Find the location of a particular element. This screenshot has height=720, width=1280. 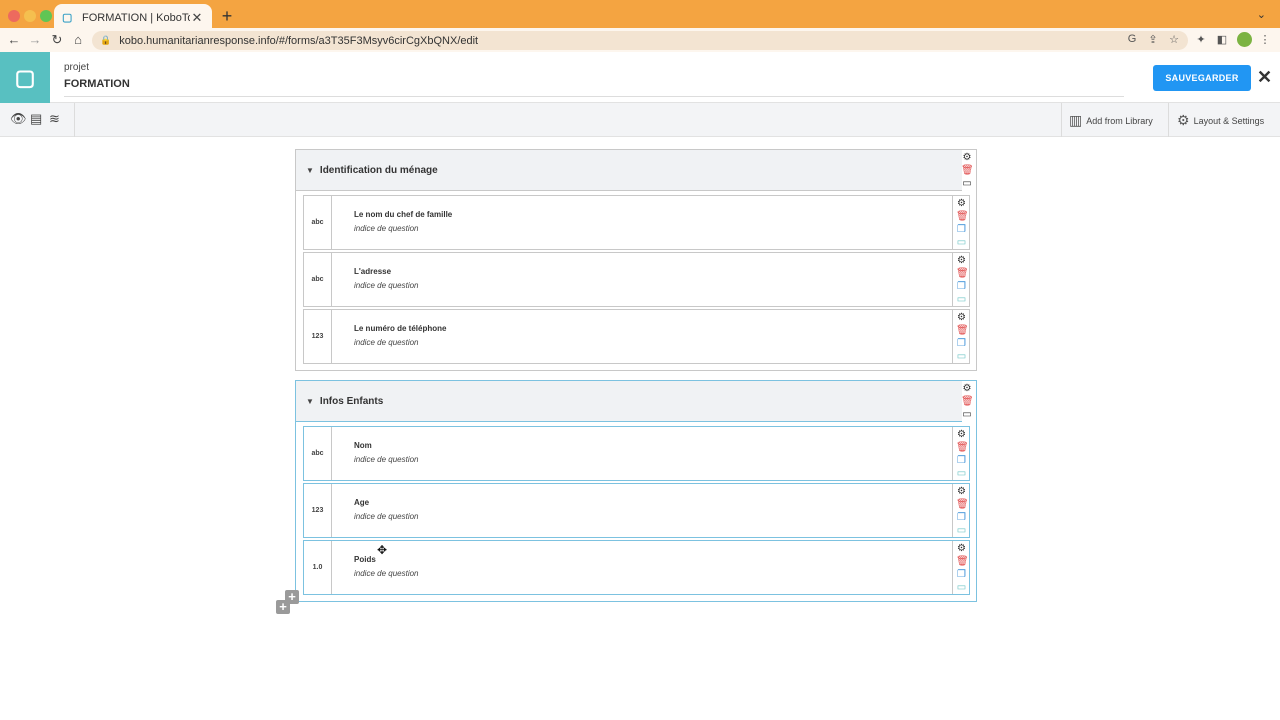

extensions-puzzle-icon: ✦ is located at coordinates (1201, 39).